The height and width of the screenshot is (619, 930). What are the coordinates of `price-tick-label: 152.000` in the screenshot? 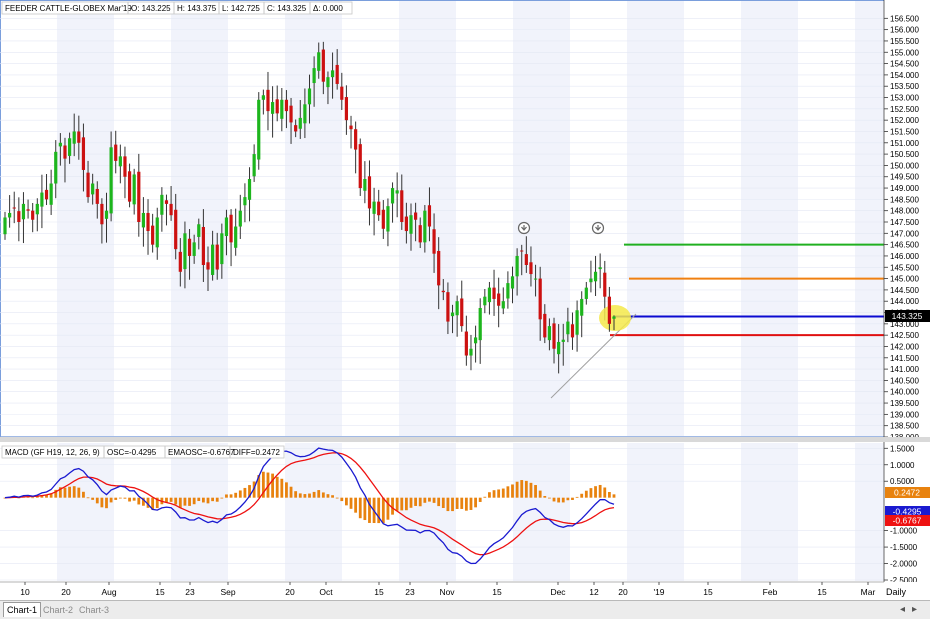 It's located at (904, 120).